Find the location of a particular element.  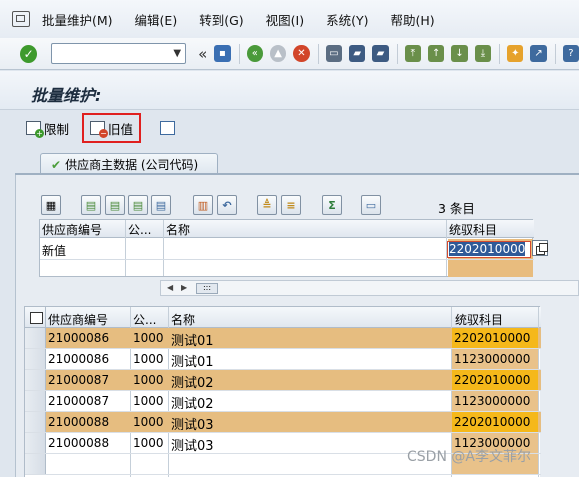

cell-vendor-no: 21000087 is located at coordinates (79, 401).